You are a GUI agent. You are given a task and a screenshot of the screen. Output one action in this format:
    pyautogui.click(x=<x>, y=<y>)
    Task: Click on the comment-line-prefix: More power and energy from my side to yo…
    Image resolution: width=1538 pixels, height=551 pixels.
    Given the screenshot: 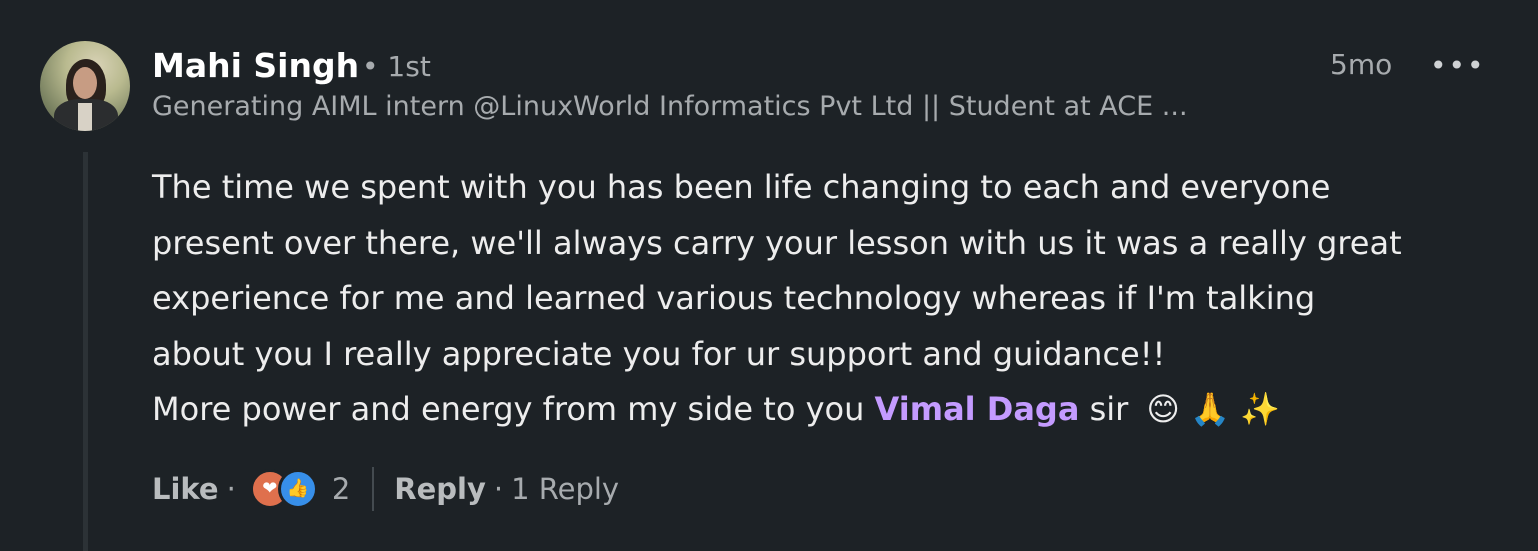 What is the action you would take?
    pyautogui.click(x=508, y=409)
    